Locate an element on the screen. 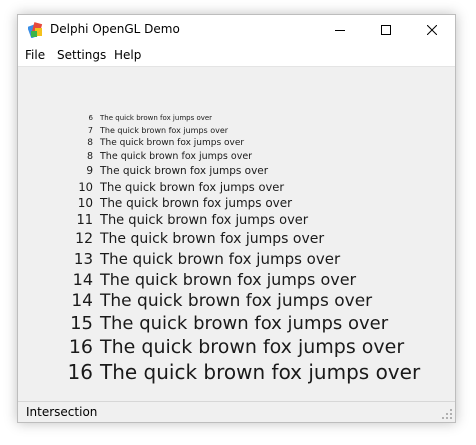 The height and width of the screenshot is (445, 476). close-button is located at coordinates (432, 30).